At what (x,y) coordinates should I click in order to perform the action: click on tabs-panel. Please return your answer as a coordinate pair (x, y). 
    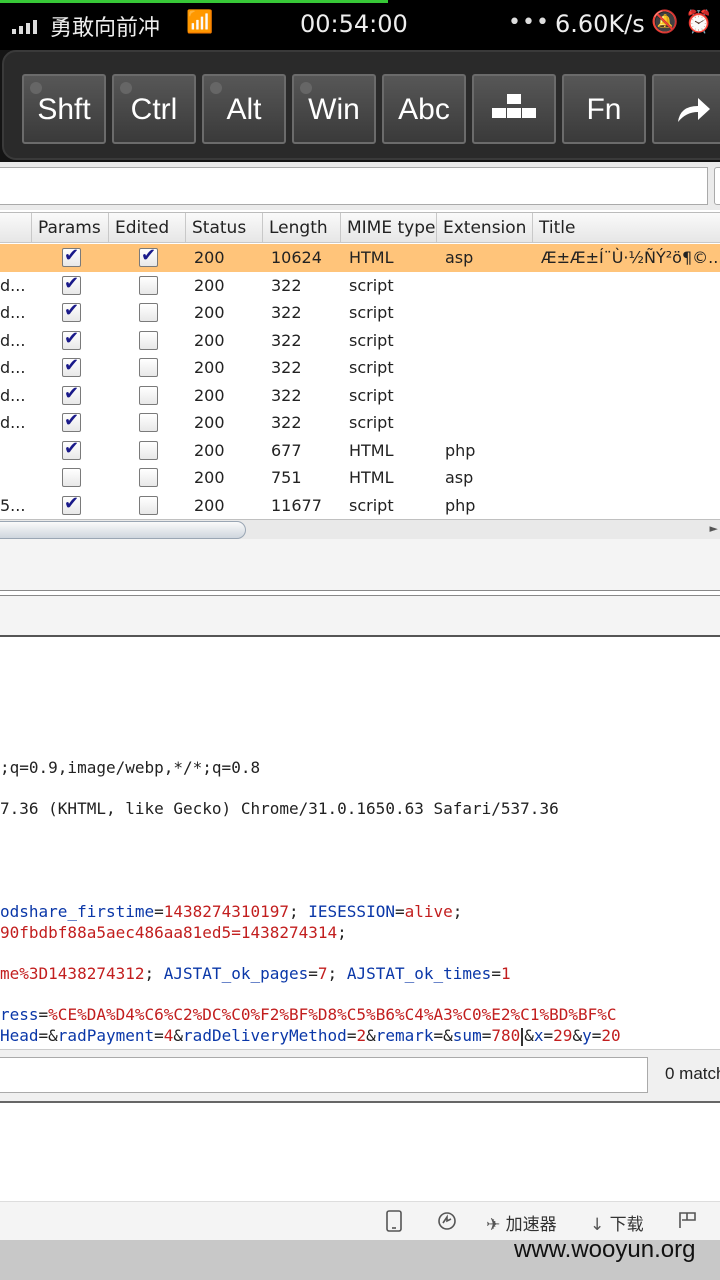
    Looking at the image, I should click on (360, 565).